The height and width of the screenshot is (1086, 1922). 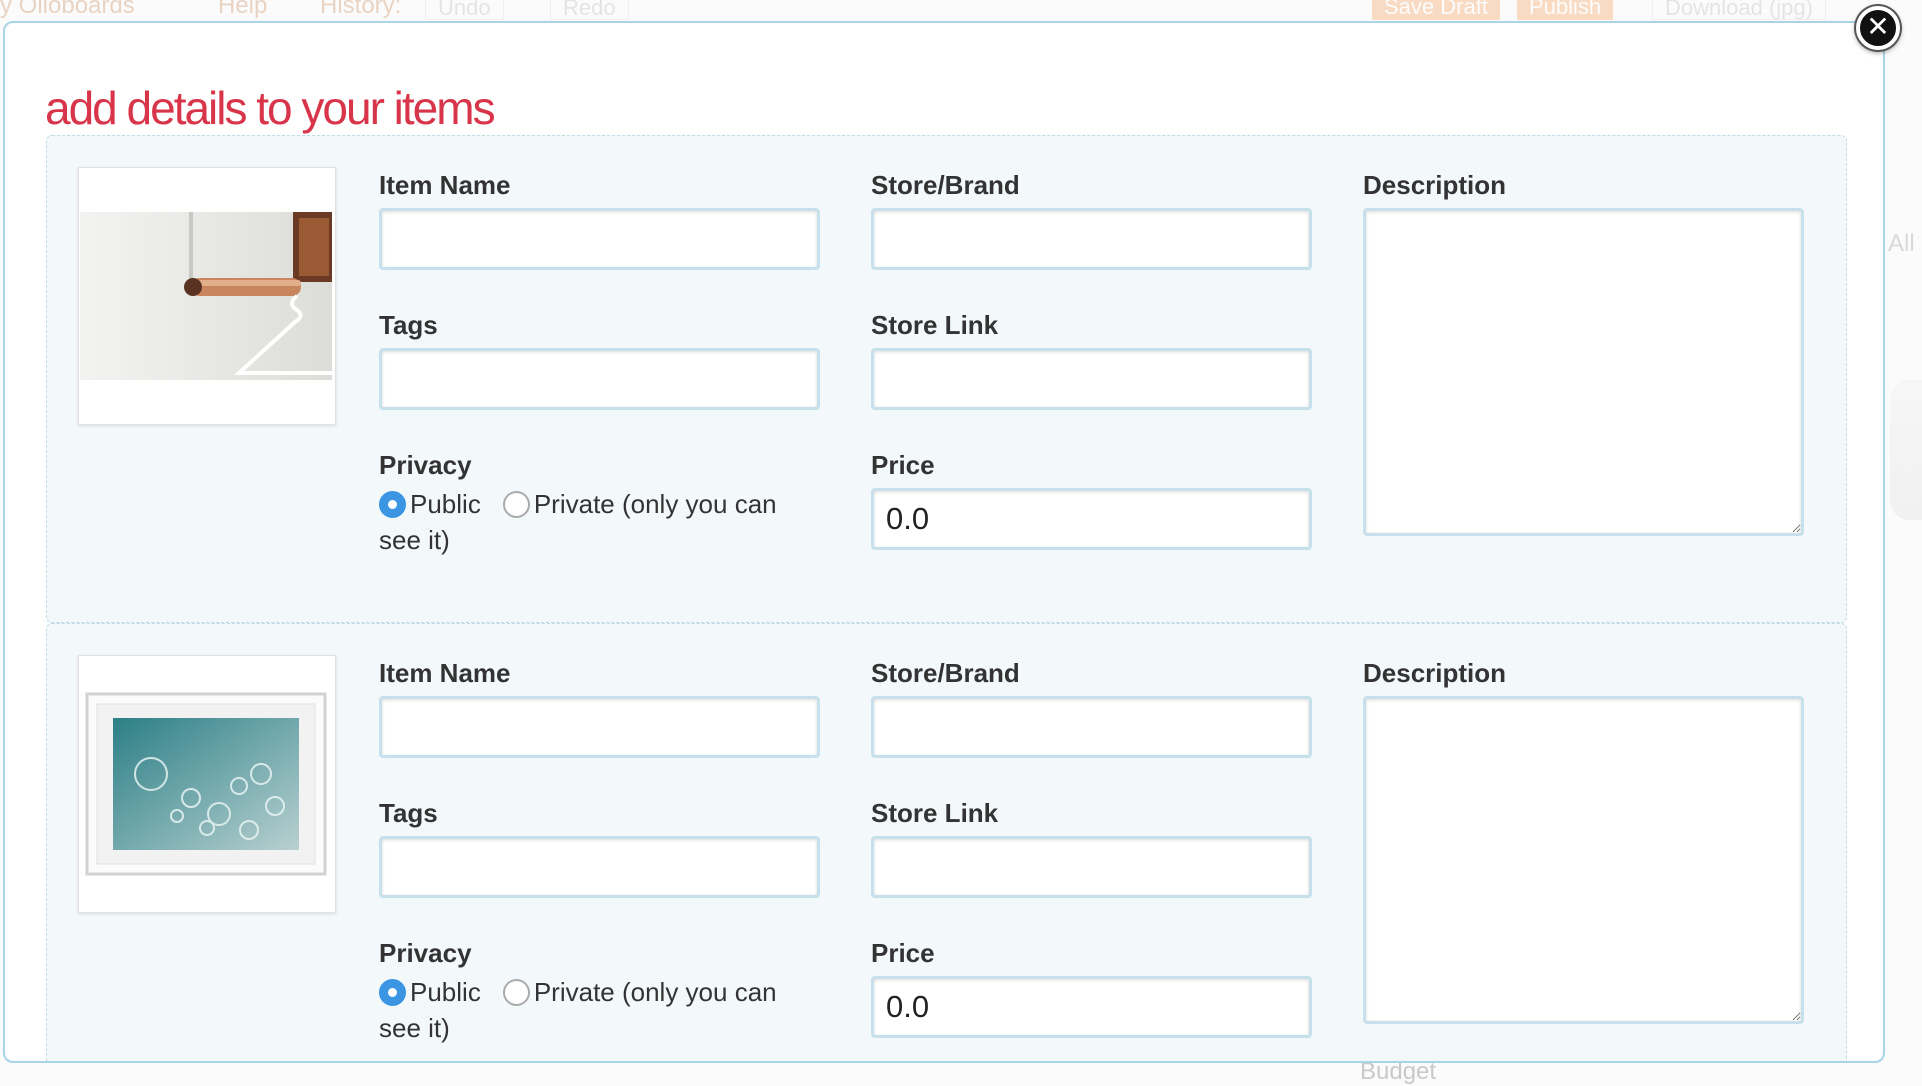 What do you see at coordinates (1902, 640) in the screenshot?
I see `background-sidebar: All` at bounding box center [1902, 640].